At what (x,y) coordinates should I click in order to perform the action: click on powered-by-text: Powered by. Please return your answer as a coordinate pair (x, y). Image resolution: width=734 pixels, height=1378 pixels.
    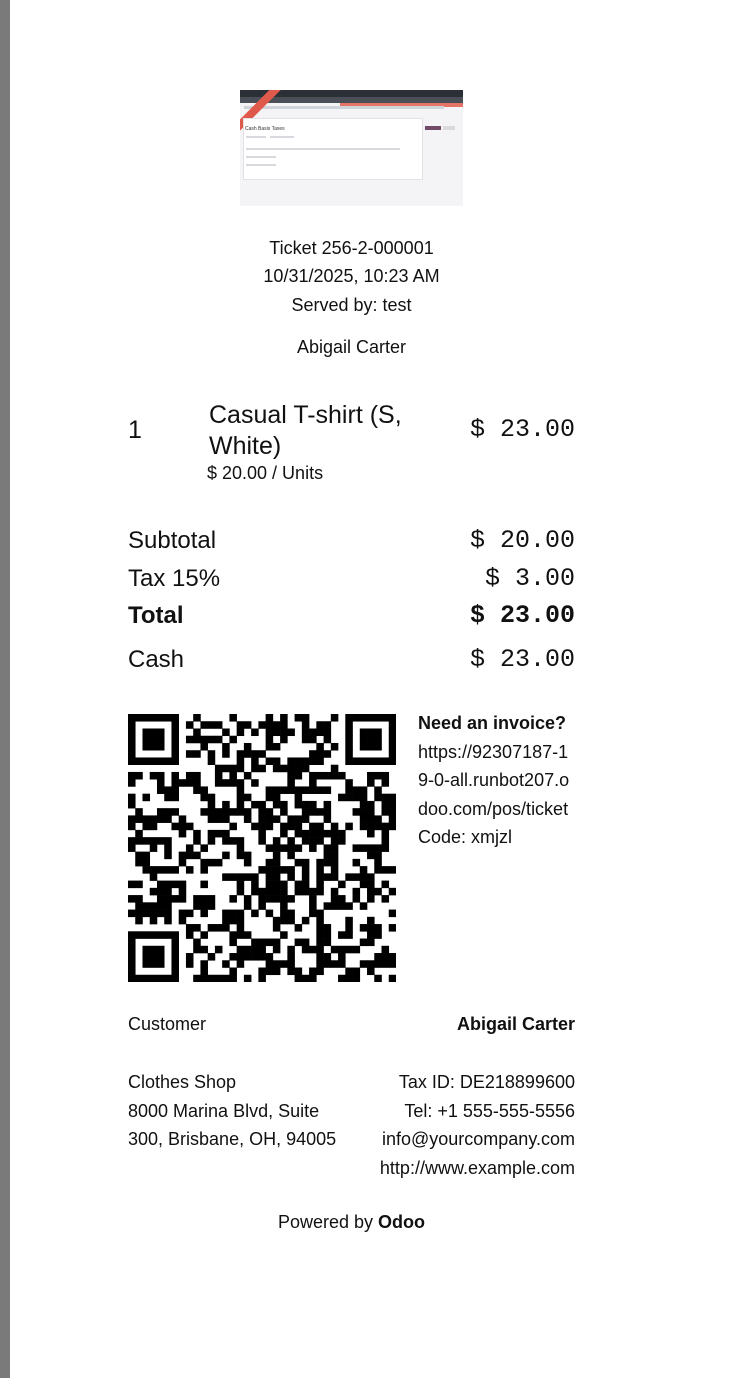
    Looking at the image, I should click on (325, 1222).